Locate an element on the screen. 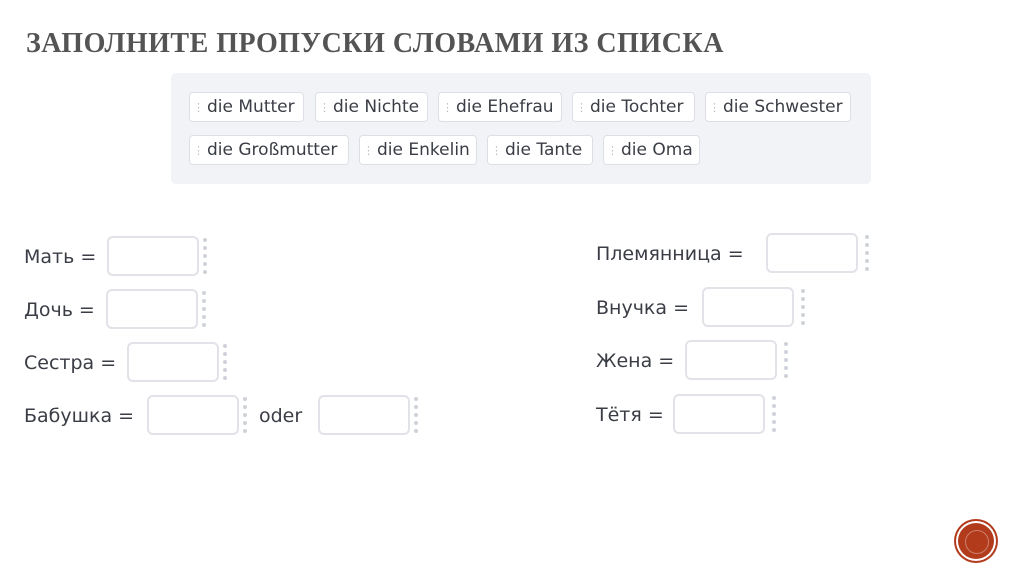 The height and width of the screenshot is (576, 1024). word-chip-label: die Oma is located at coordinates (657, 150).